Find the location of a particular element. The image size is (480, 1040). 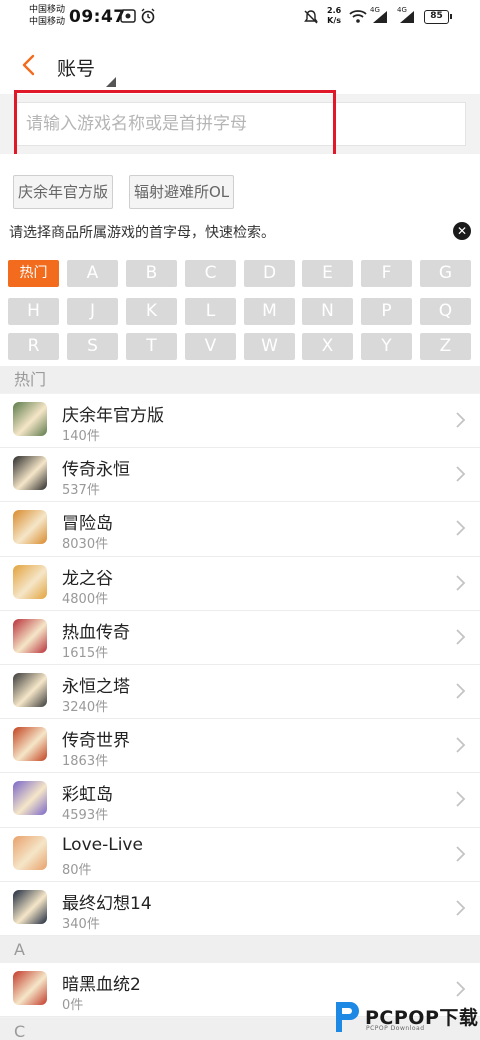

game-row: 最终幻想14 340件 is located at coordinates (240, 908).